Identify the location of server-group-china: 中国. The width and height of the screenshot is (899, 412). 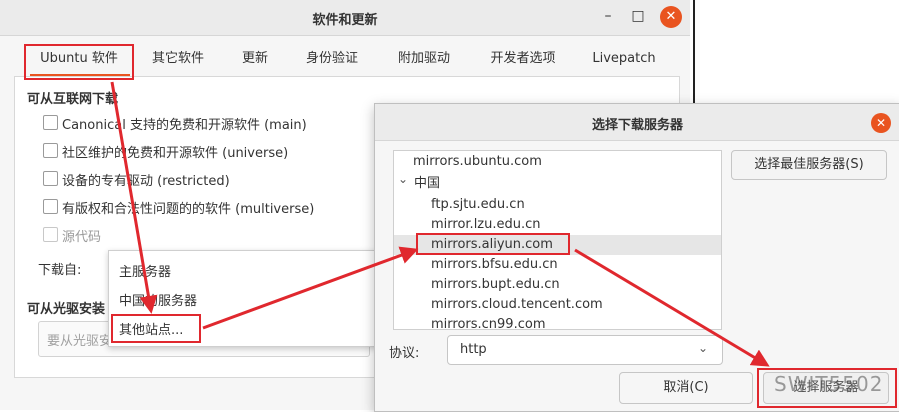
(464, 184).